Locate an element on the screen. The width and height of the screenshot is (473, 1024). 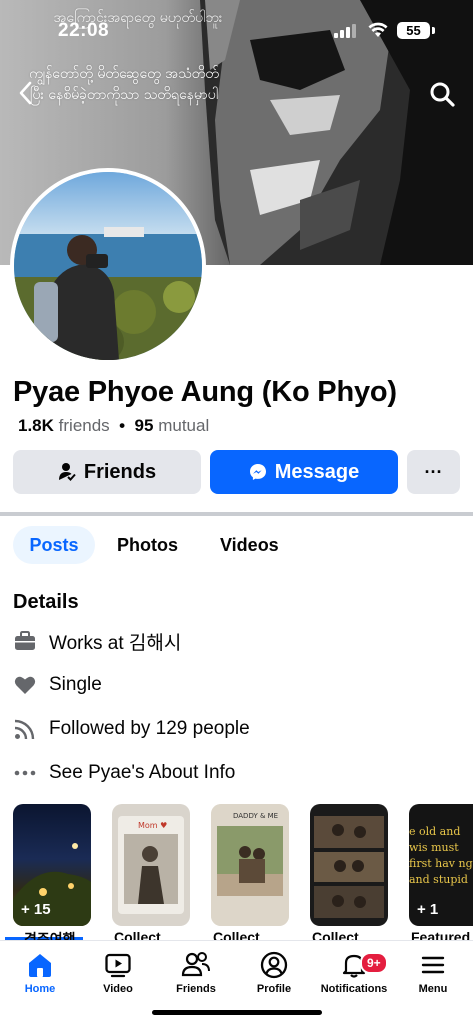
messenger-icon is located at coordinates (257, 472).